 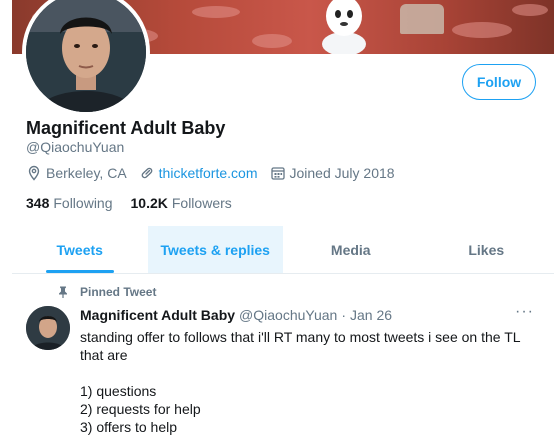 I want to click on banner-snowman-figure, so click(x=344, y=27).